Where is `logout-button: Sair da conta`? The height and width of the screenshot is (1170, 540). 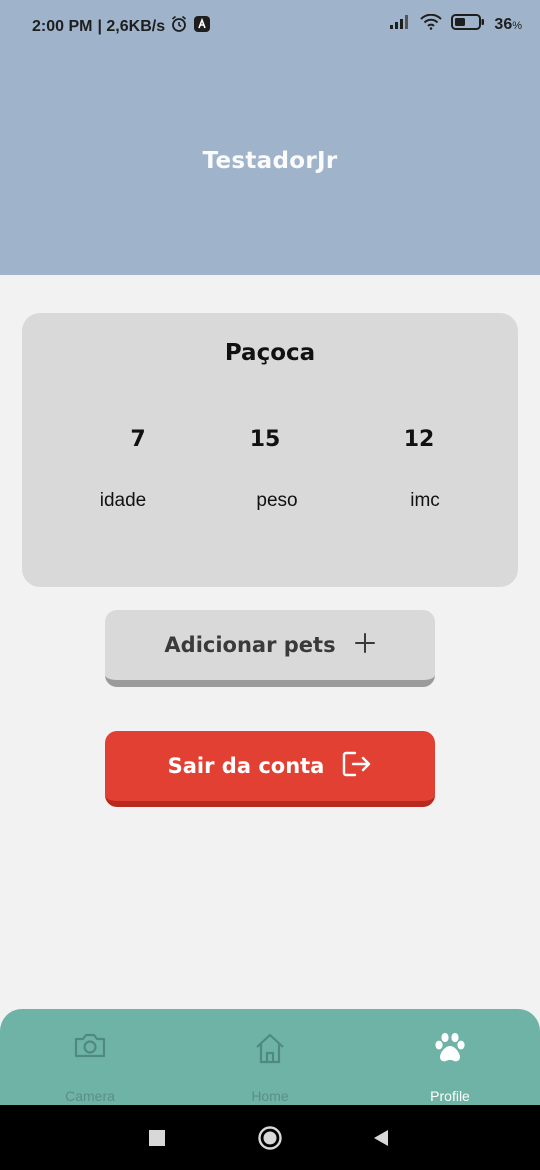
logout-button: Sair da conta is located at coordinates (270, 769).